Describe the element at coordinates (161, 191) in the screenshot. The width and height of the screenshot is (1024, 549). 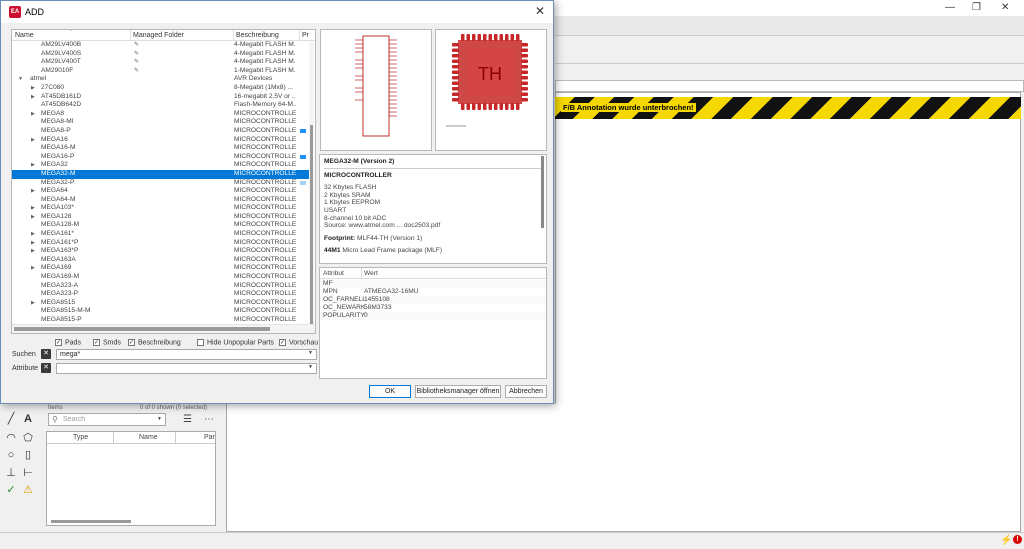
I see `tree-row: ▶ MEGA64 MICROCONTROLLER` at that location.